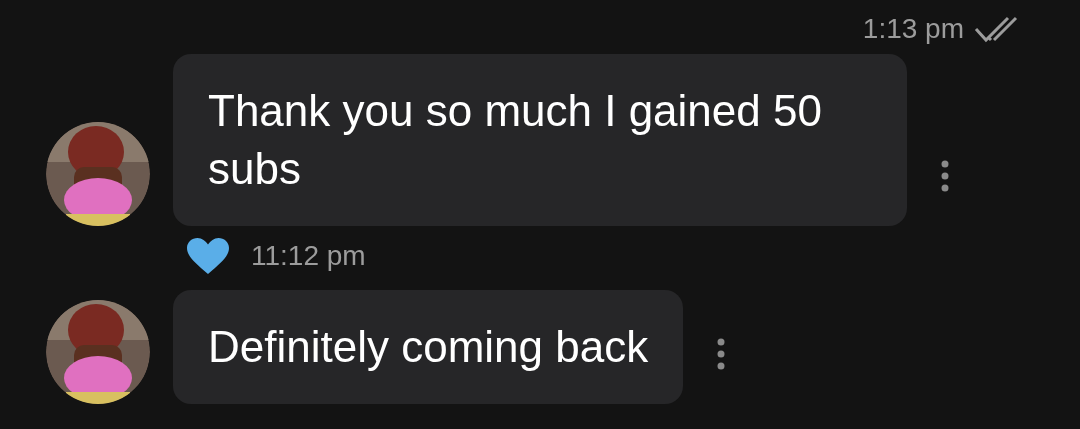 The image size is (1080, 429). I want to click on message-bubble: Definitely coming back, so click(428, 347).